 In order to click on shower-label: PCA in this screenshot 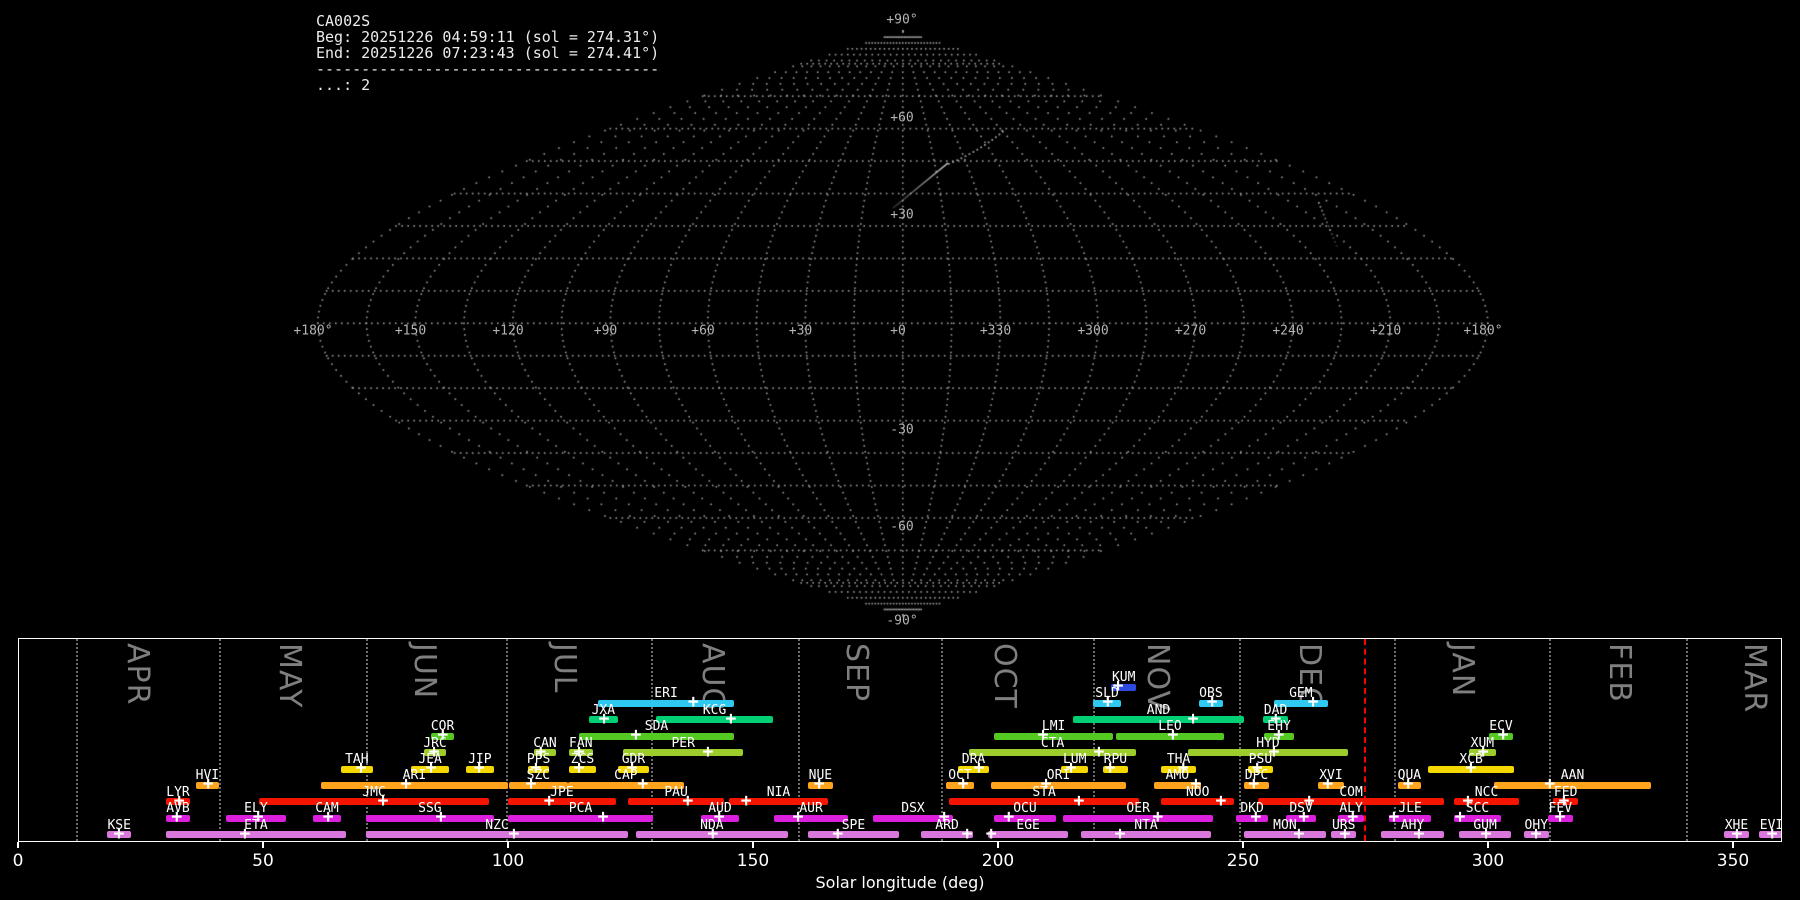, I will do `click(580, 809)`.